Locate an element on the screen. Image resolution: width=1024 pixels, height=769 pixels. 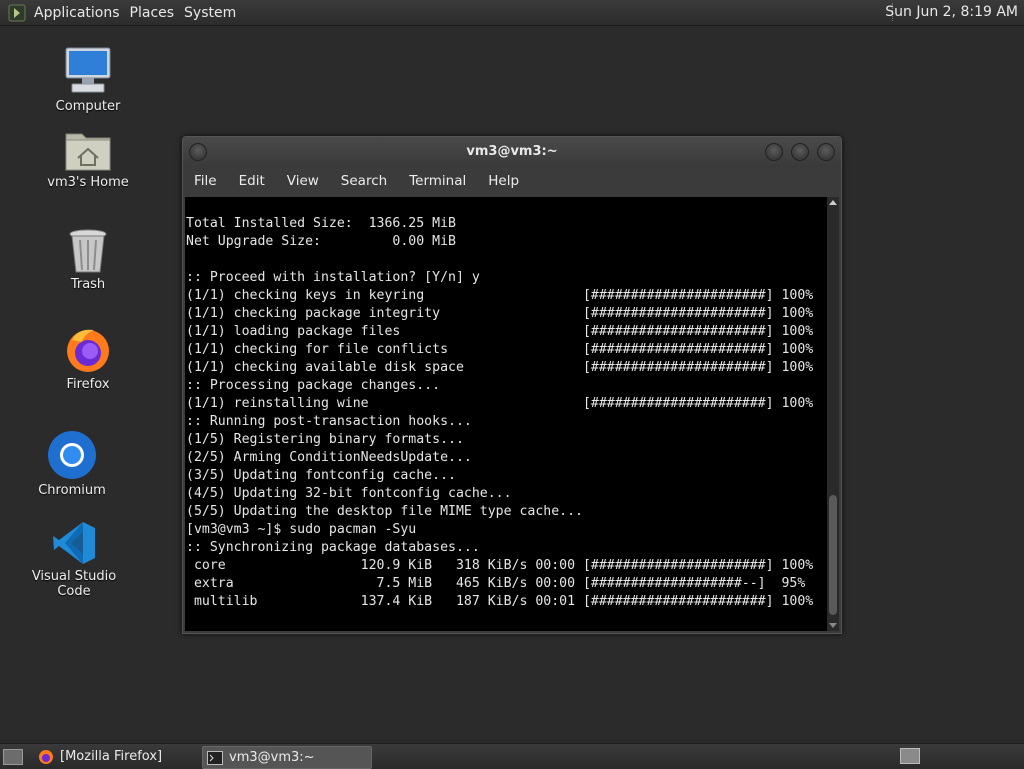
applications-logo-icon is located at coordinates (17, 13).